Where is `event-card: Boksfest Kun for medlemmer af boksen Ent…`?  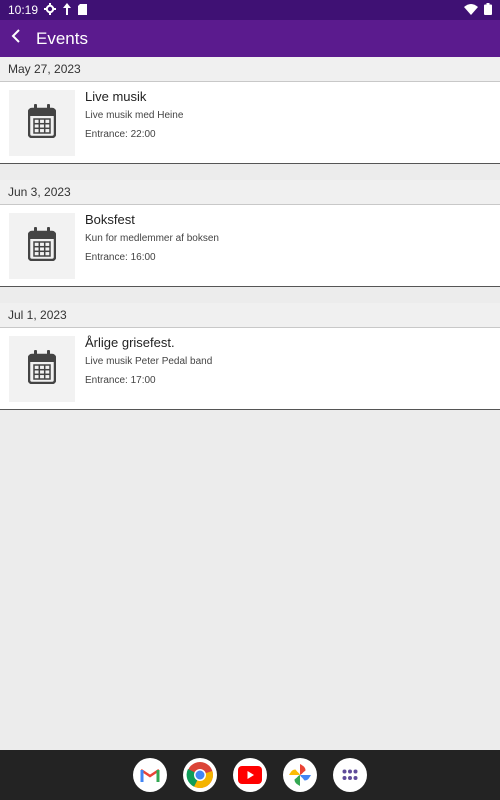
event-card: Boksfest Kun for medlemmer af boksen Ent… is located at coordinates (250, 246).